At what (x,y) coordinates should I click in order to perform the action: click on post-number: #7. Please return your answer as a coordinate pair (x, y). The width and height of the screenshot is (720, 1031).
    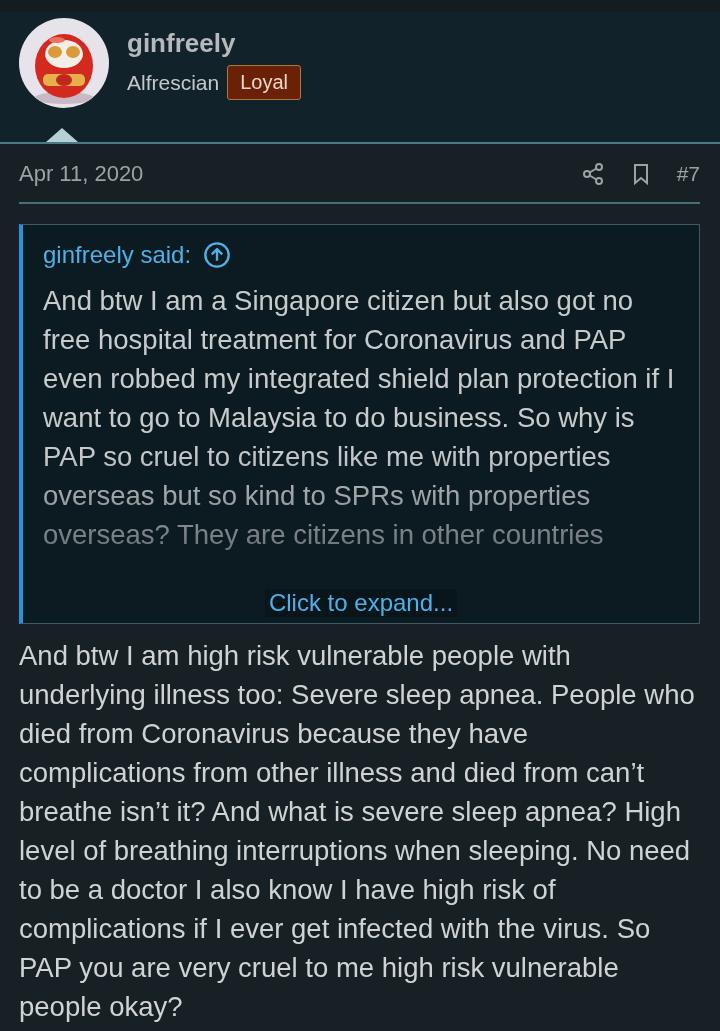
    Looking at the image, I should click on (688, 174).